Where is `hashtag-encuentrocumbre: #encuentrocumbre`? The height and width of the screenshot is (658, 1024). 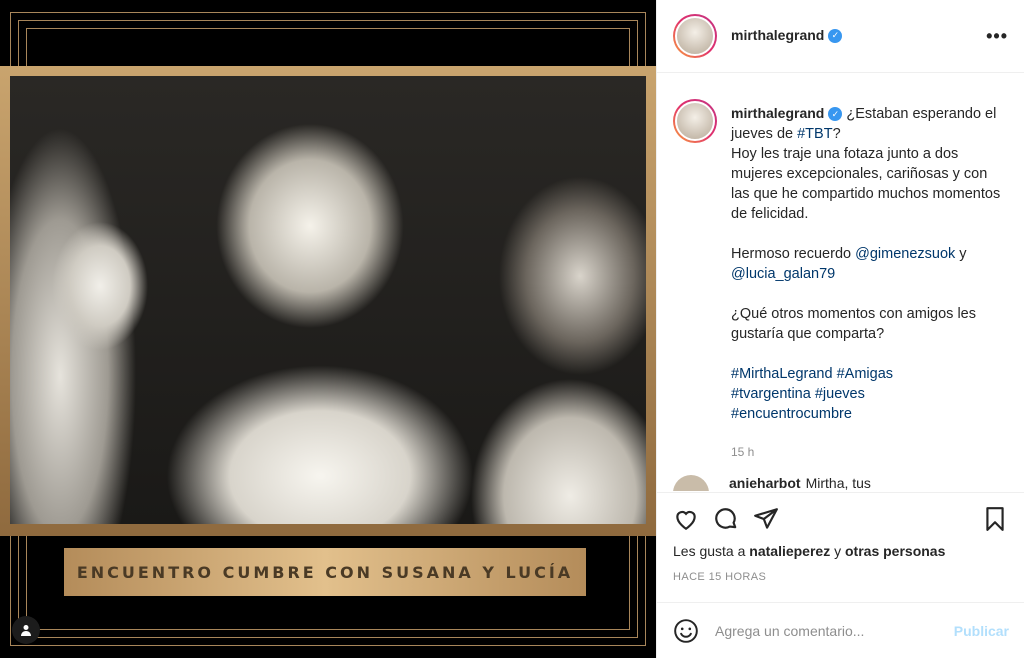
hashtag-encuentrocumbre: #encuentrocumbre is located at coordinates (791, 414).